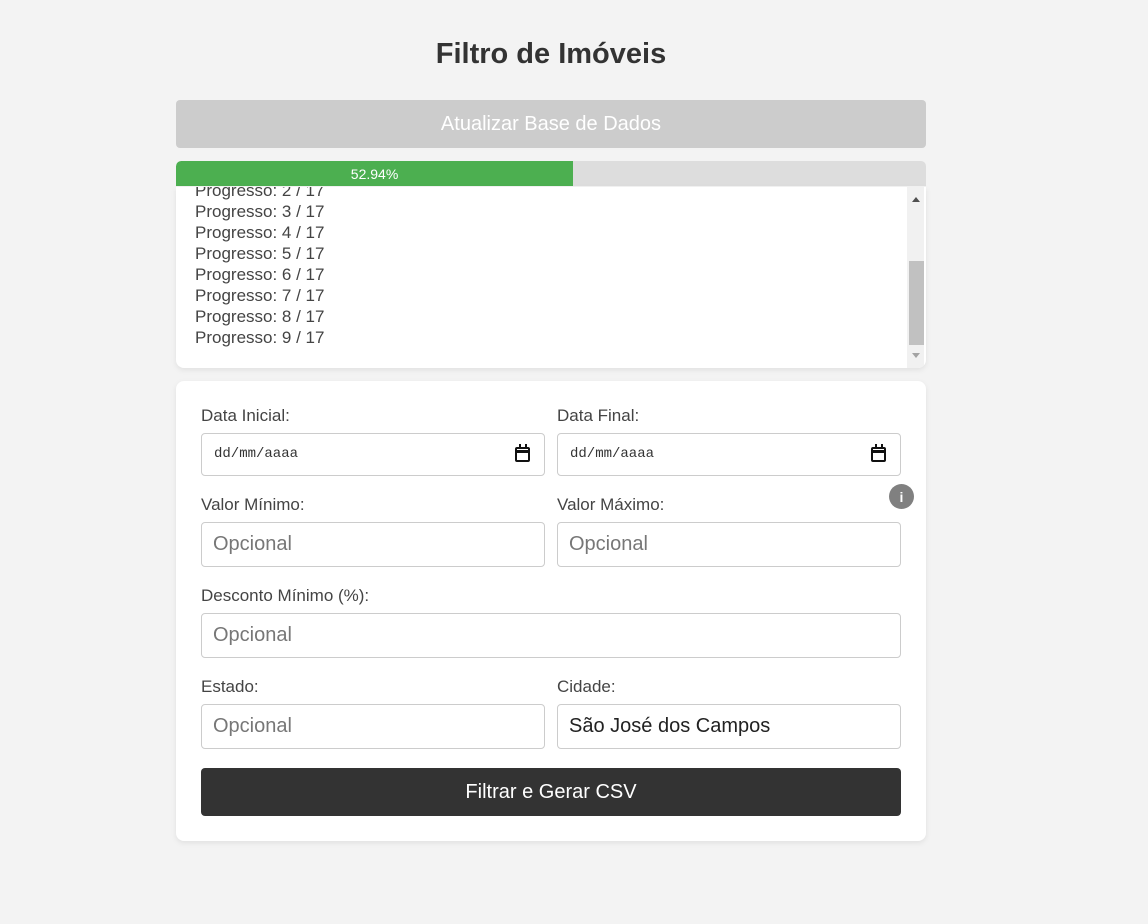  What do you see at coordinates (373, 726) in the screenshot?
I see `state-input` at bounding box center [373, 726].